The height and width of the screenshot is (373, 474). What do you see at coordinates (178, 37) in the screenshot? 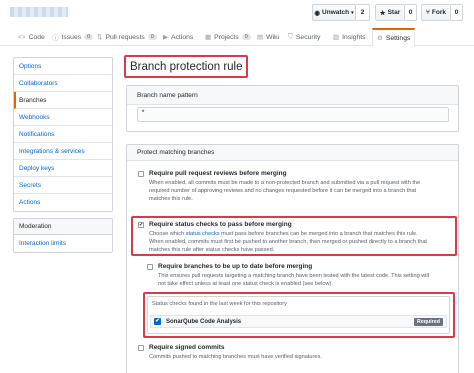
I see `tab-actions: ▶ Actions` at bounding box center [178, 37].